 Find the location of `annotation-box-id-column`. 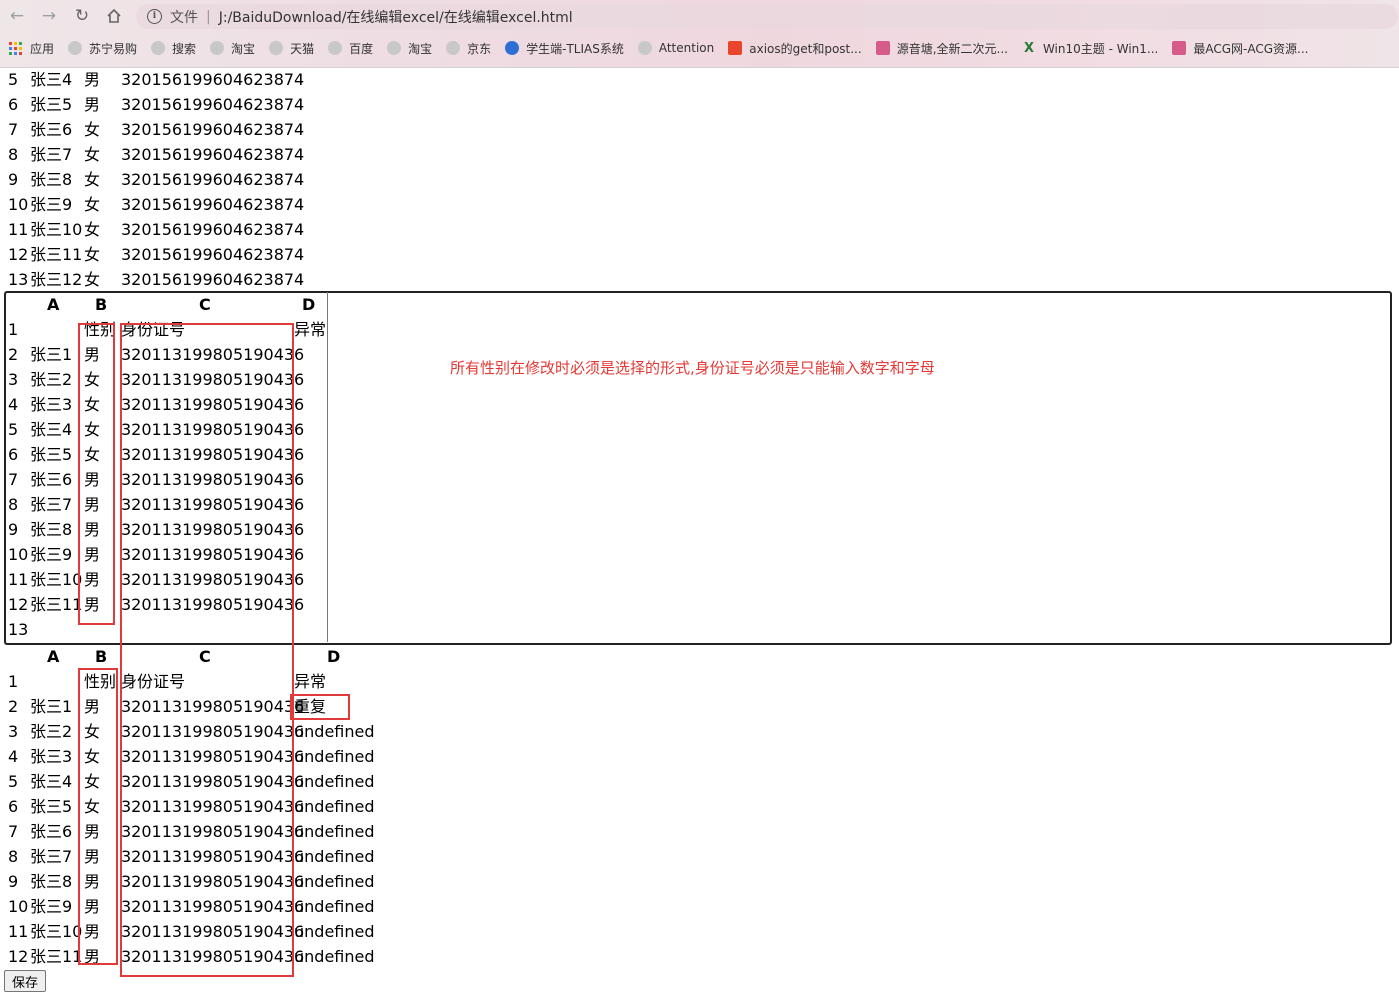

annotation-box-id-column is located at coordinates (207, 650).